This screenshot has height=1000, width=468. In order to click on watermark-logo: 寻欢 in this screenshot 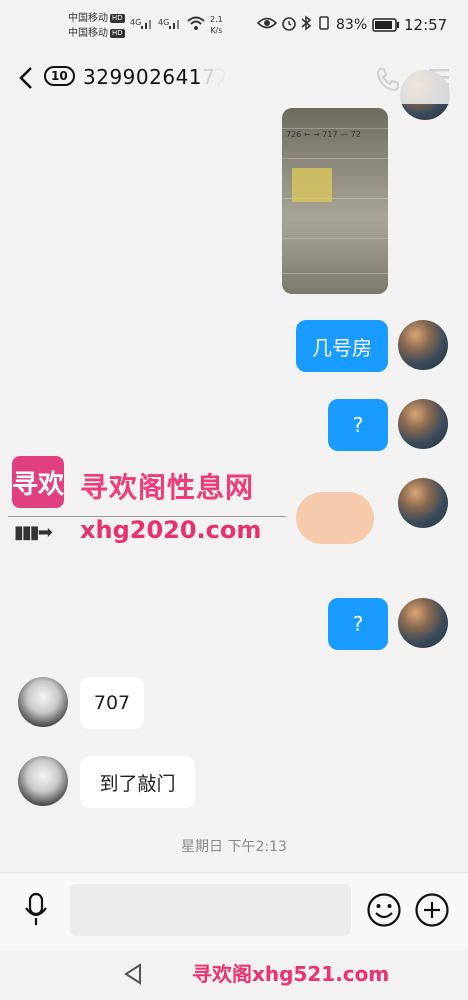, I will do `click(38, 482)`.